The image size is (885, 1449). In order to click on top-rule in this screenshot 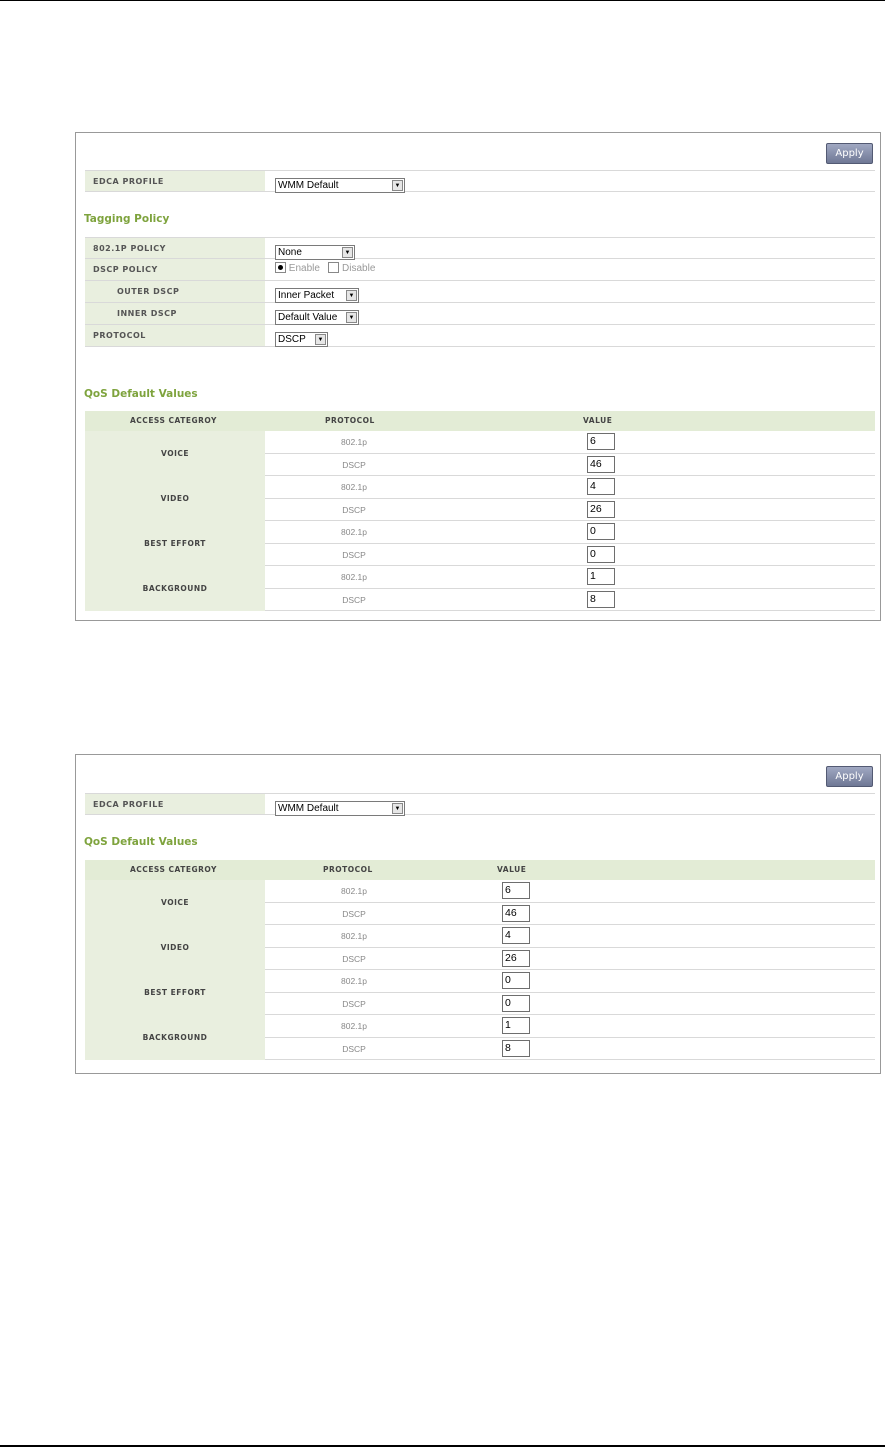, I will do `click(442, 0)`.